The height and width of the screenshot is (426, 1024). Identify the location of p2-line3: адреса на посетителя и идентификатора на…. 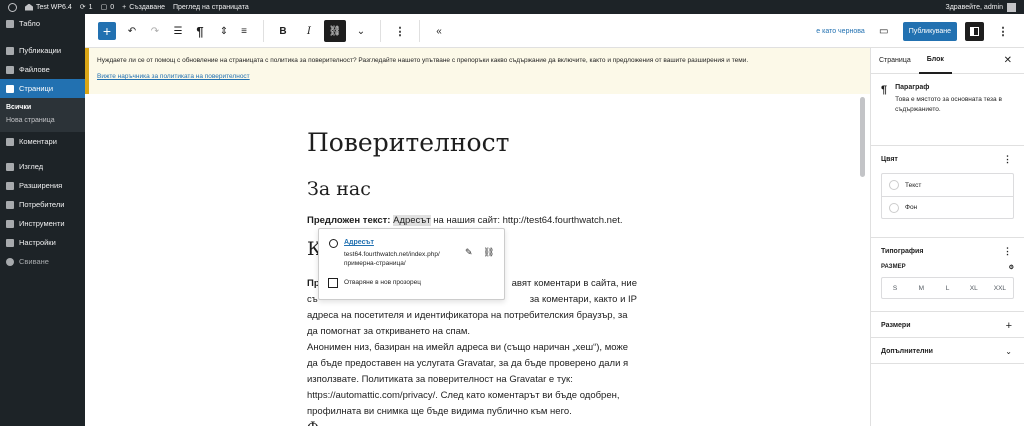
(467, 315).